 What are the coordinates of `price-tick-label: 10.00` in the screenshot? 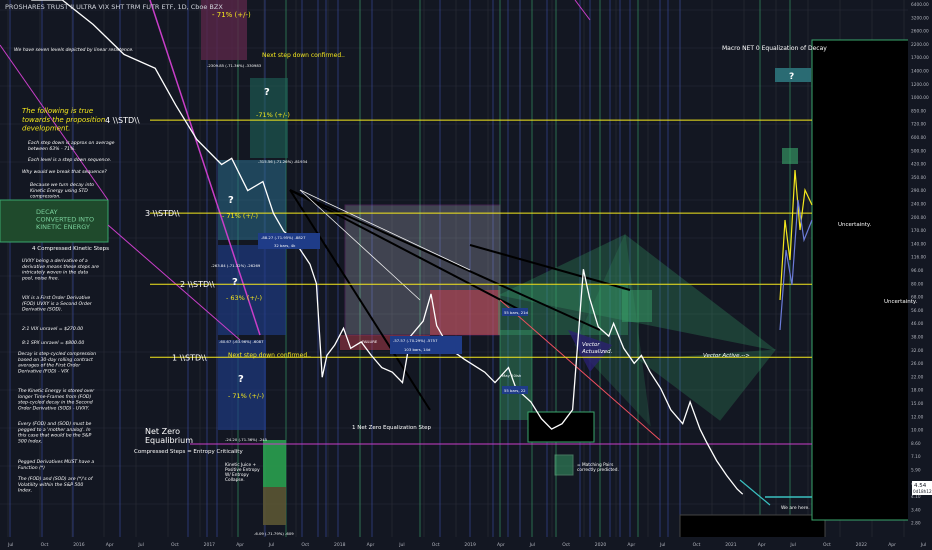 It's located at (917, 431).